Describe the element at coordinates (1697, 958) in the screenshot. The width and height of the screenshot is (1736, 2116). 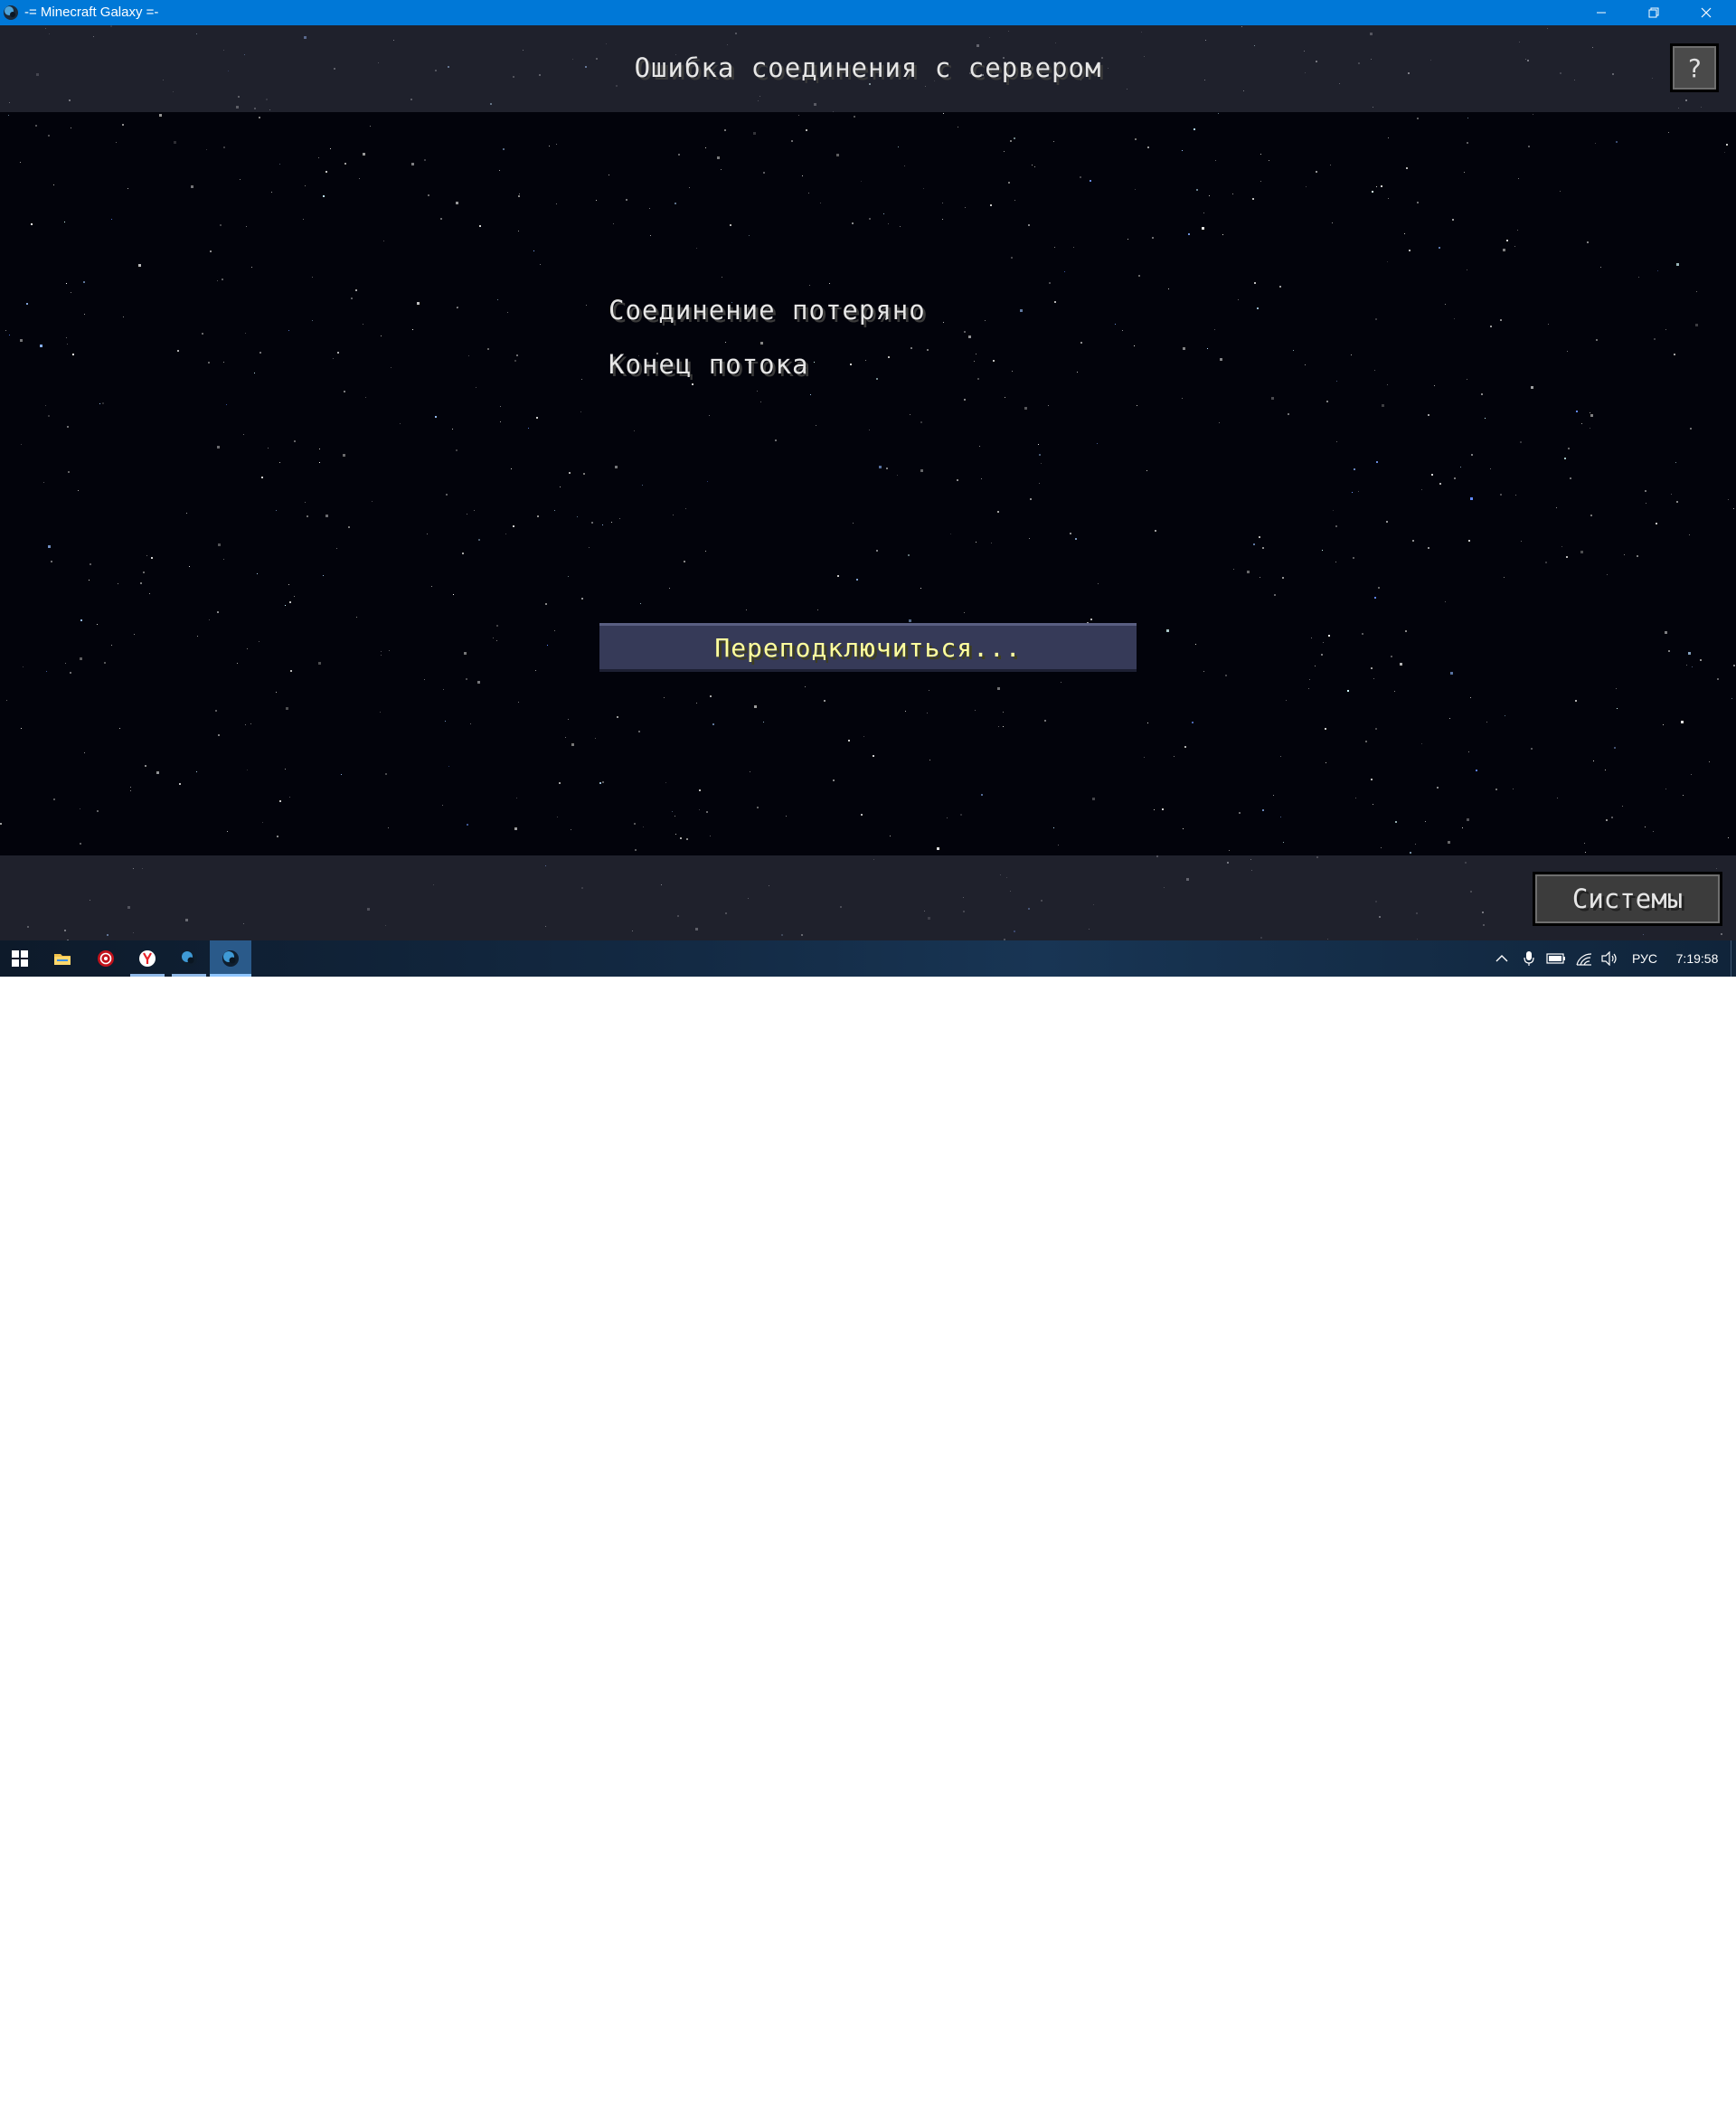
I see `taskbar-clock: 7:19:58` at that location.